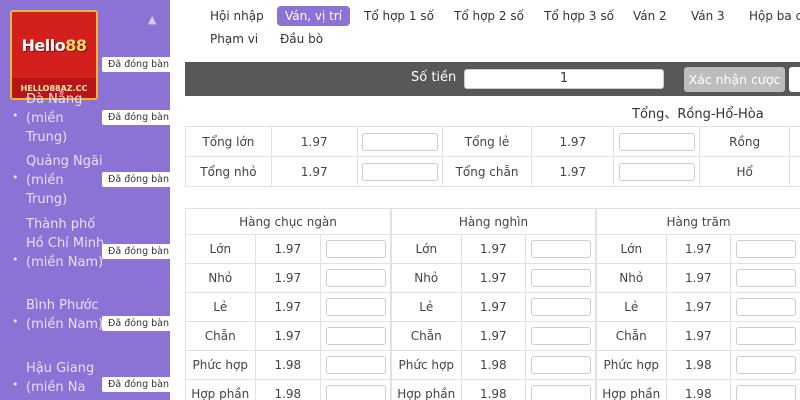 Image resolution: width=800 pixels, height=400 pixels. What do you see at coordinates (60, 378) in the screenshot?
I see `sidebar-item-label: Hậu Giang (miền Na` at bounding box center [60, 378].